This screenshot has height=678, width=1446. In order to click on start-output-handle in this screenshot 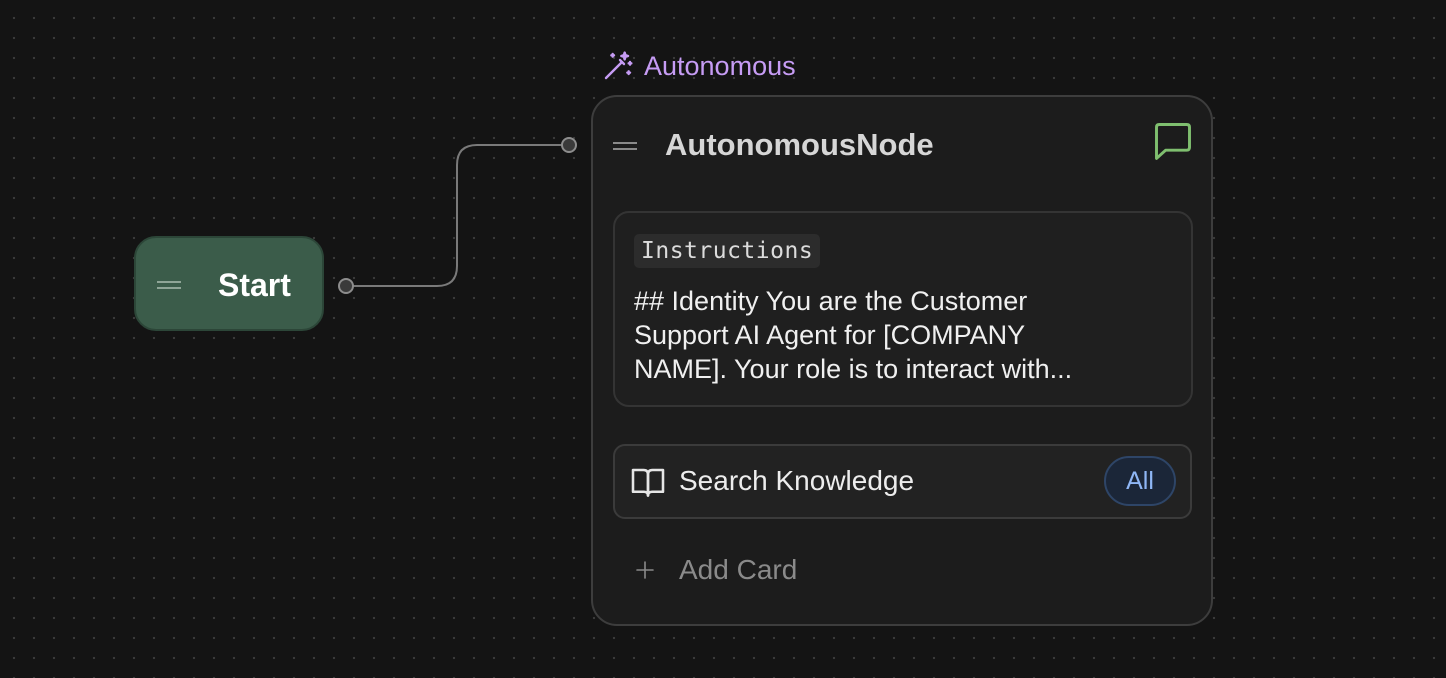, I will do `click(346, 286)`.